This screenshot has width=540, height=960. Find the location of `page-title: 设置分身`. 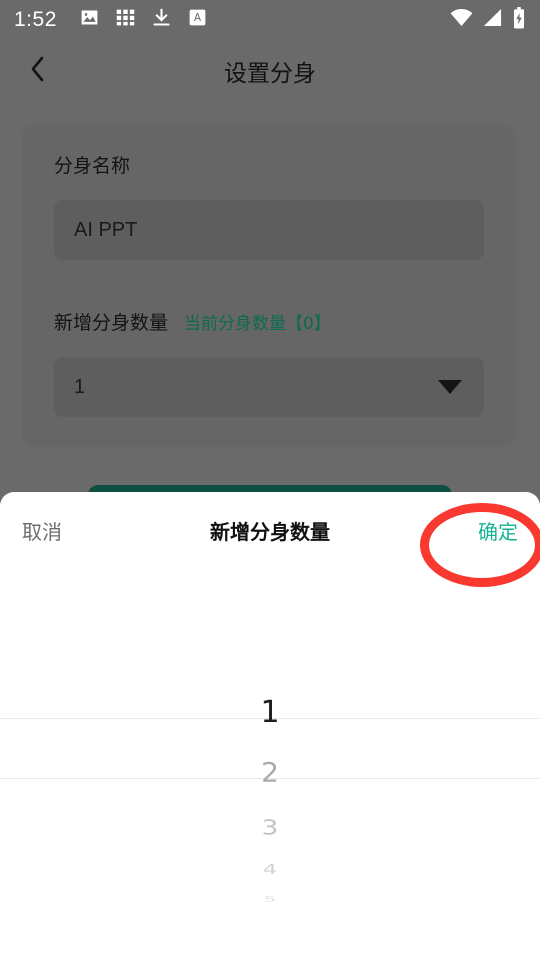

page-title: 设置分身 is located at coordinates (270, 74).